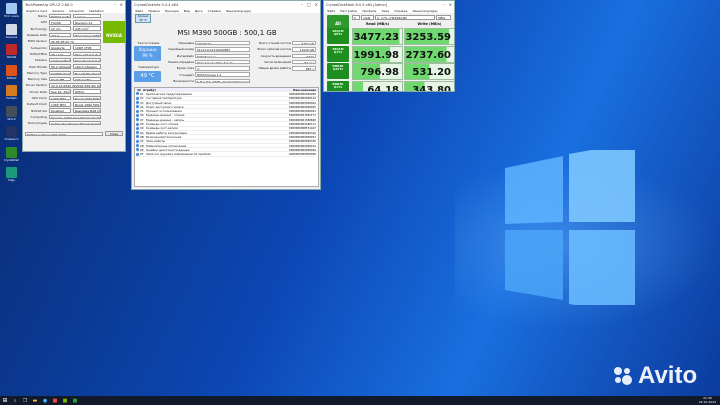  What do you see at coordinates (75, 41) in the screenshot?
I see `gpuz-row-value: 90.06.3E.00.70` at bounding box center [75, 41].